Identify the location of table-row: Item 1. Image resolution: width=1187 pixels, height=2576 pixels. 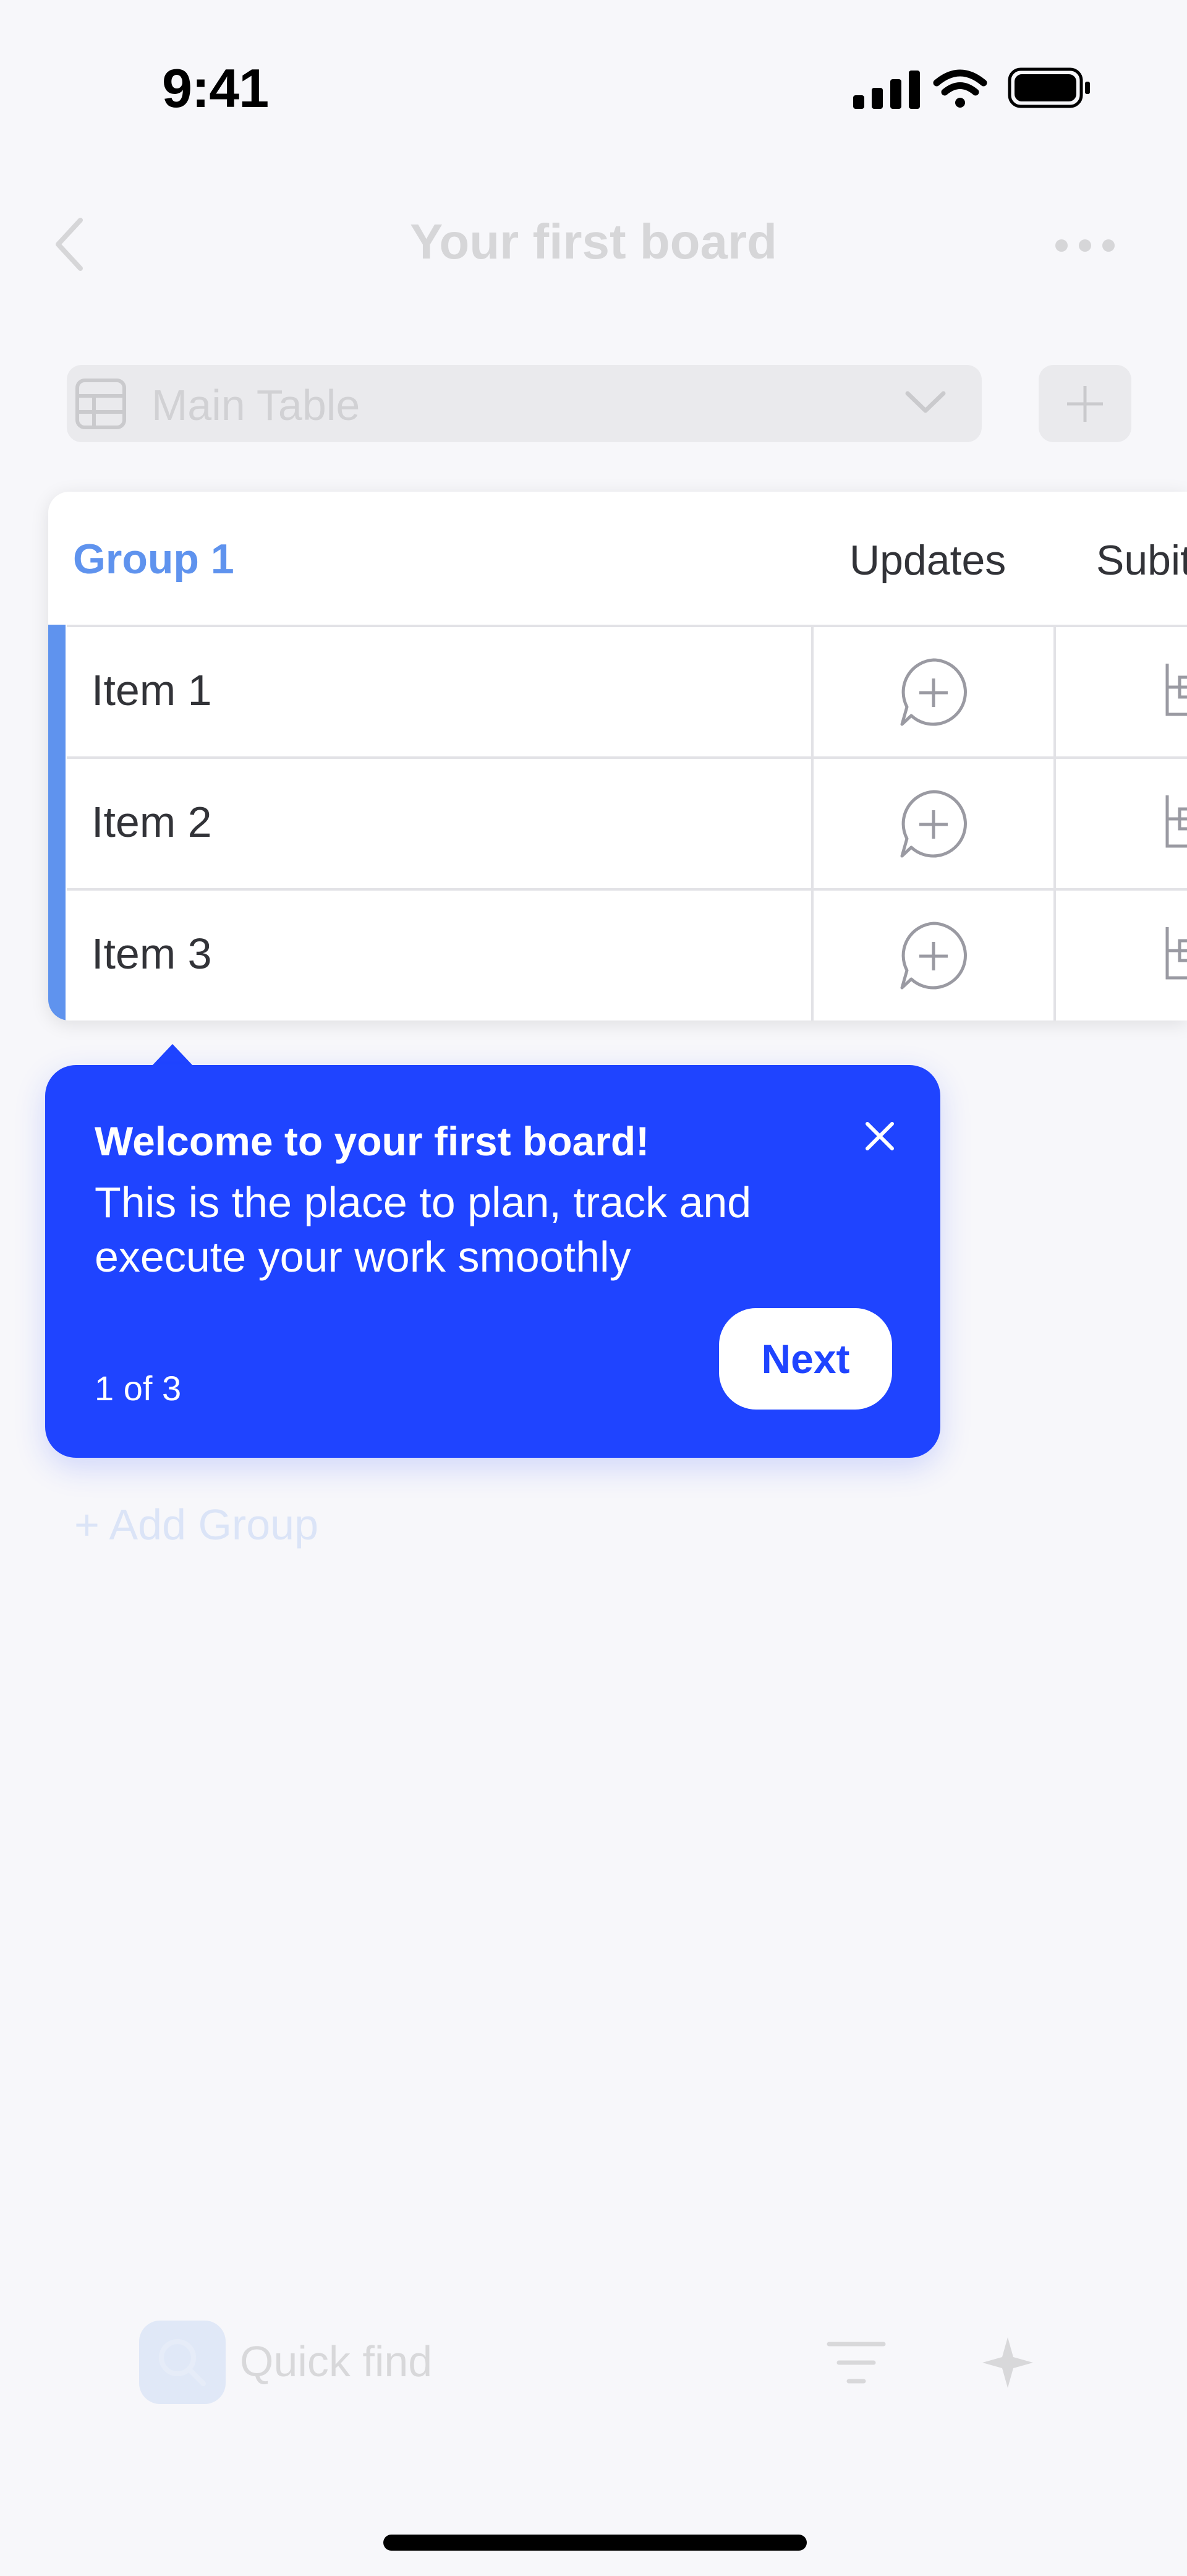
(627, 690).